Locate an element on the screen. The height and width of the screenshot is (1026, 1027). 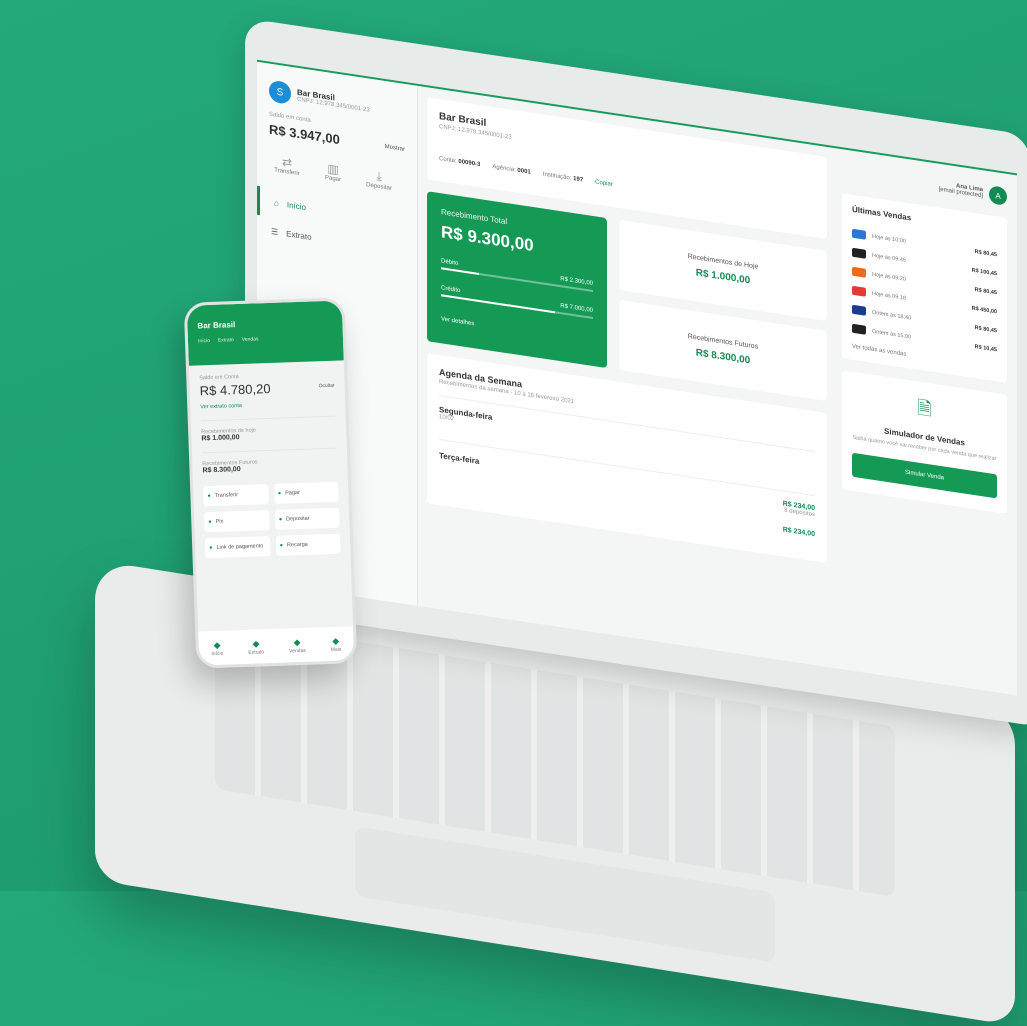
phone-statement-link: Ver extrato conta is located at coordinates (267, 405).